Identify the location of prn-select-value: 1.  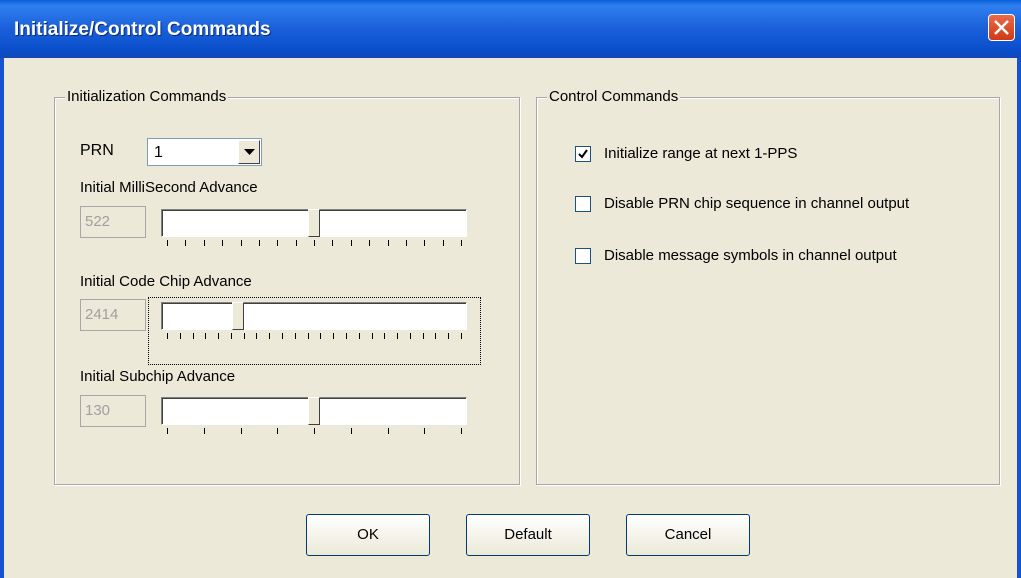
(158, 152).